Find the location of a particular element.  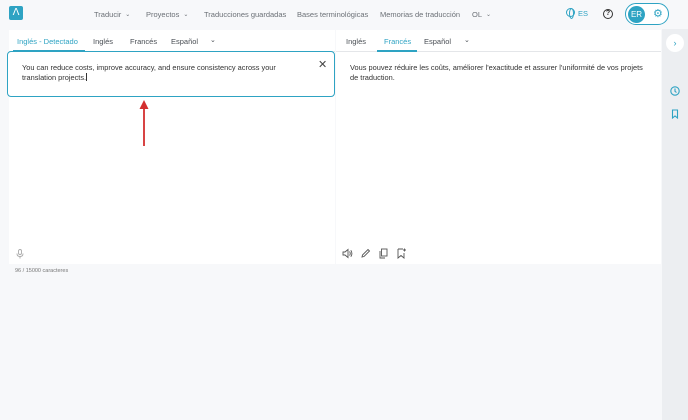

source-language-dropdown-icon: ⌄ is located at coordinates (213, 40).